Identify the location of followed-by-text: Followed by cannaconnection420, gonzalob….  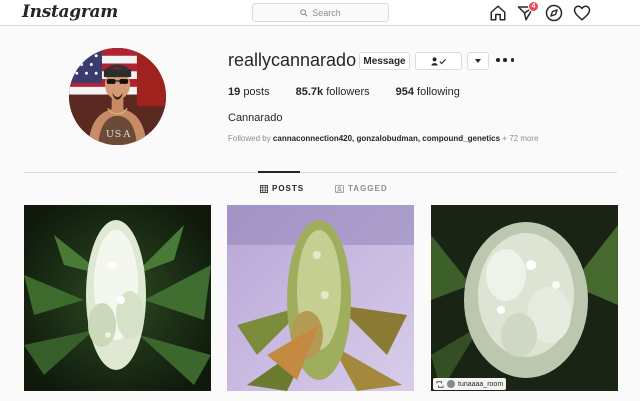
(383, 138).